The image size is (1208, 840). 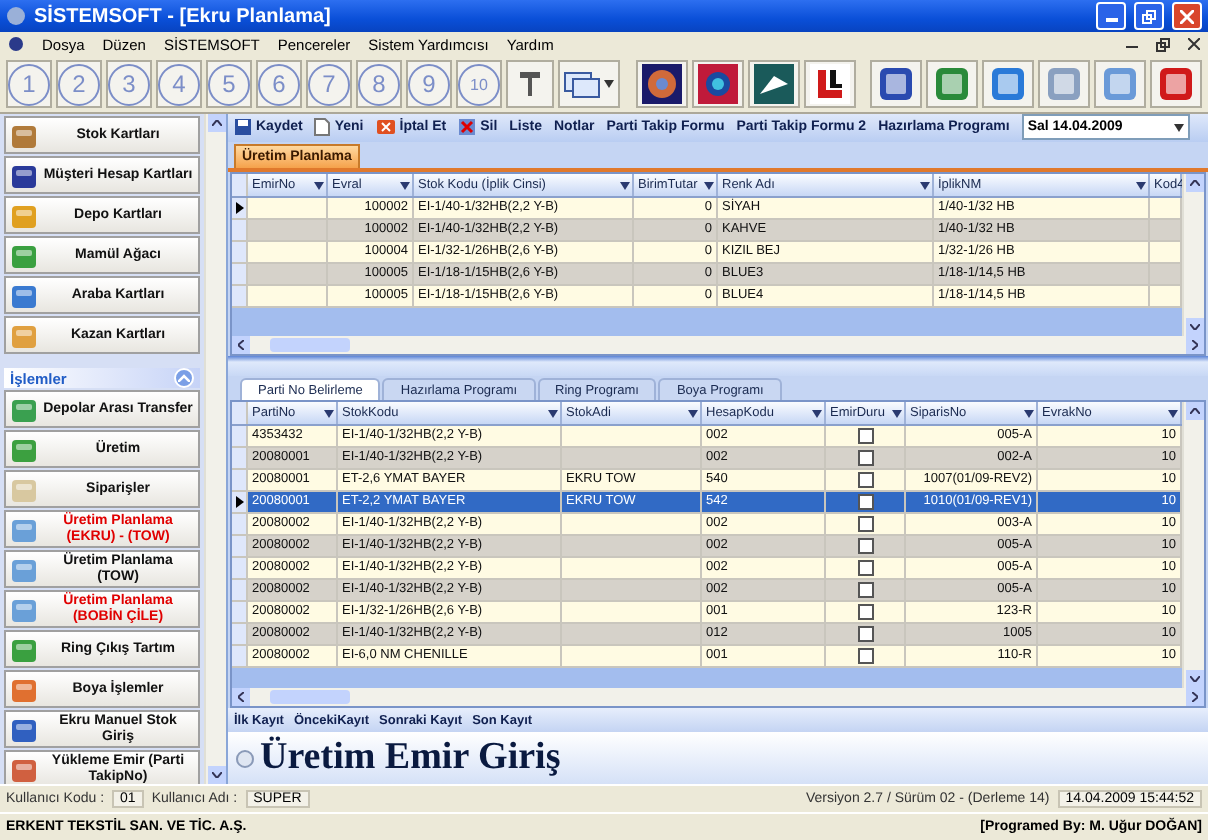 I want to click on document-icon, so click(x=896, y=84).